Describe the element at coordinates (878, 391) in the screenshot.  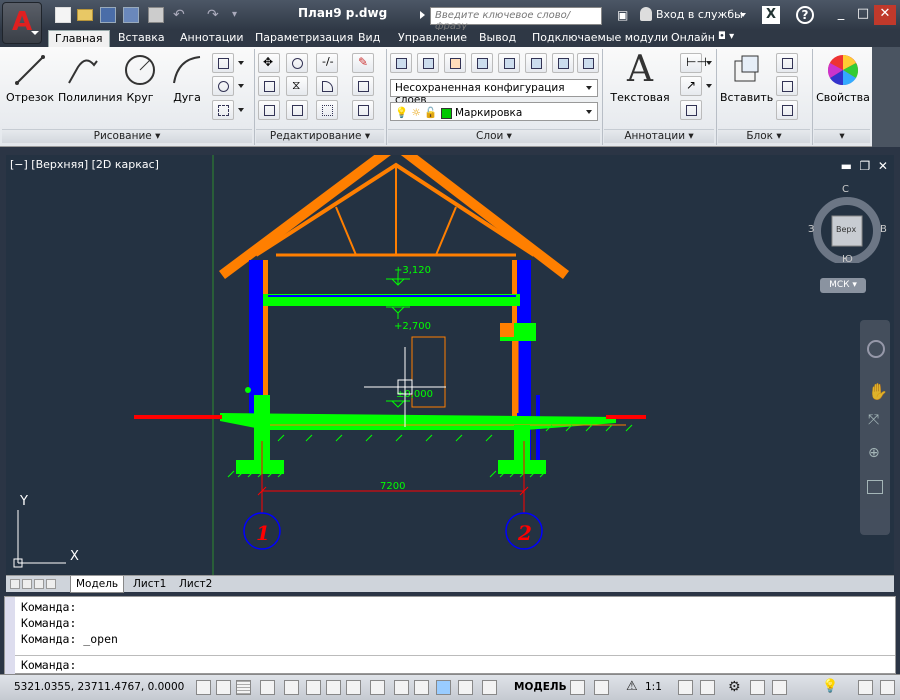
I see `pan-icon: ✋` at that location.